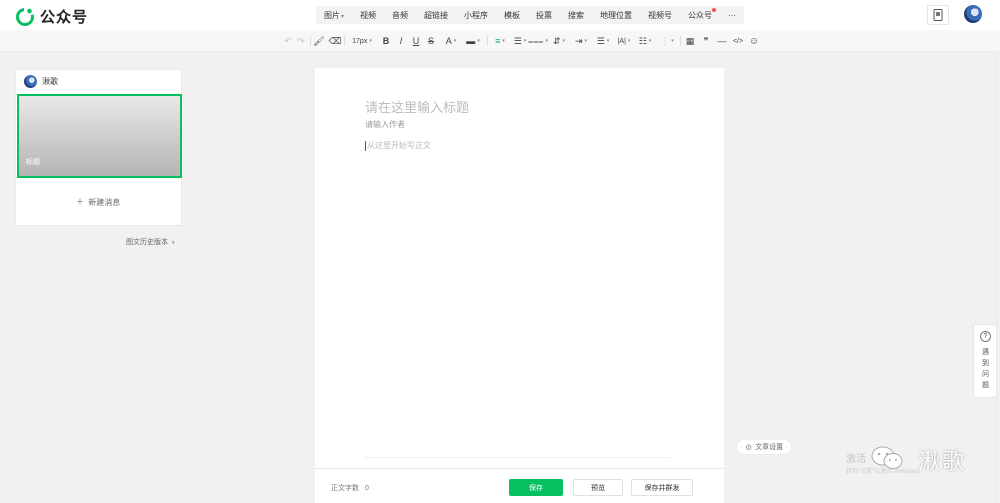 The image size is (1000, 503). I want to click on emoji-icon: ☺, so click(754, 41).